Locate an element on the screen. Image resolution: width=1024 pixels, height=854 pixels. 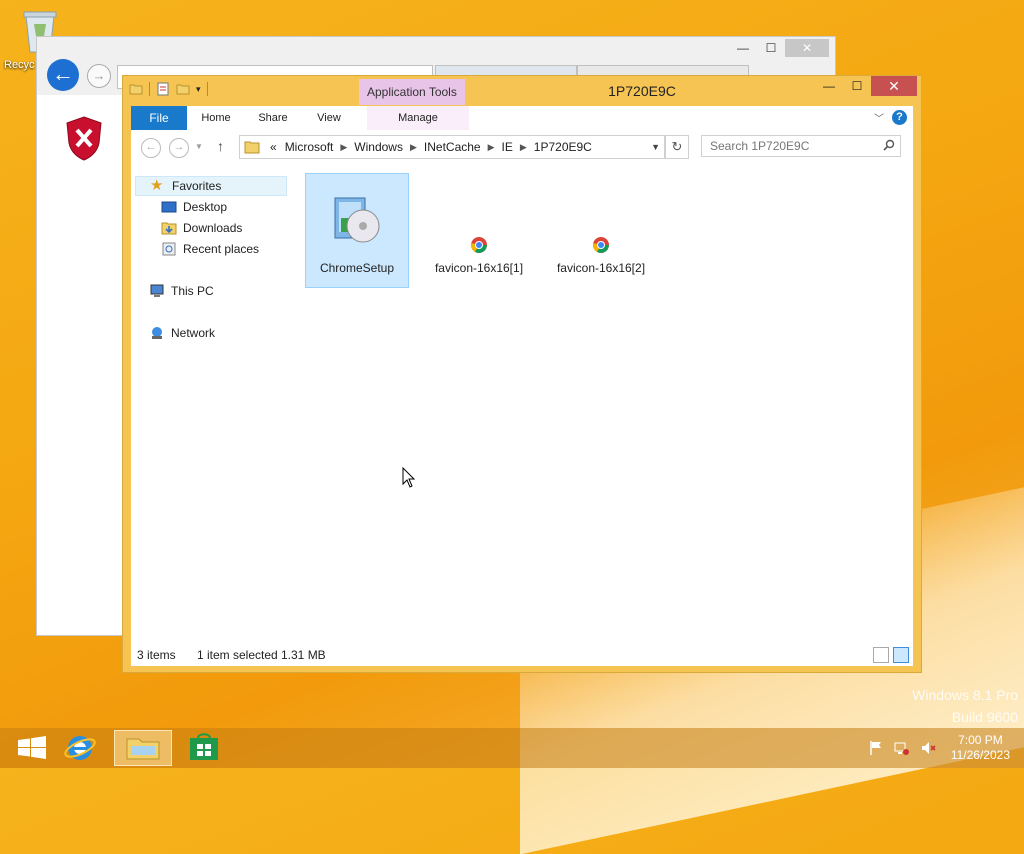
back-button: ← is located at coordinates (151, 148).